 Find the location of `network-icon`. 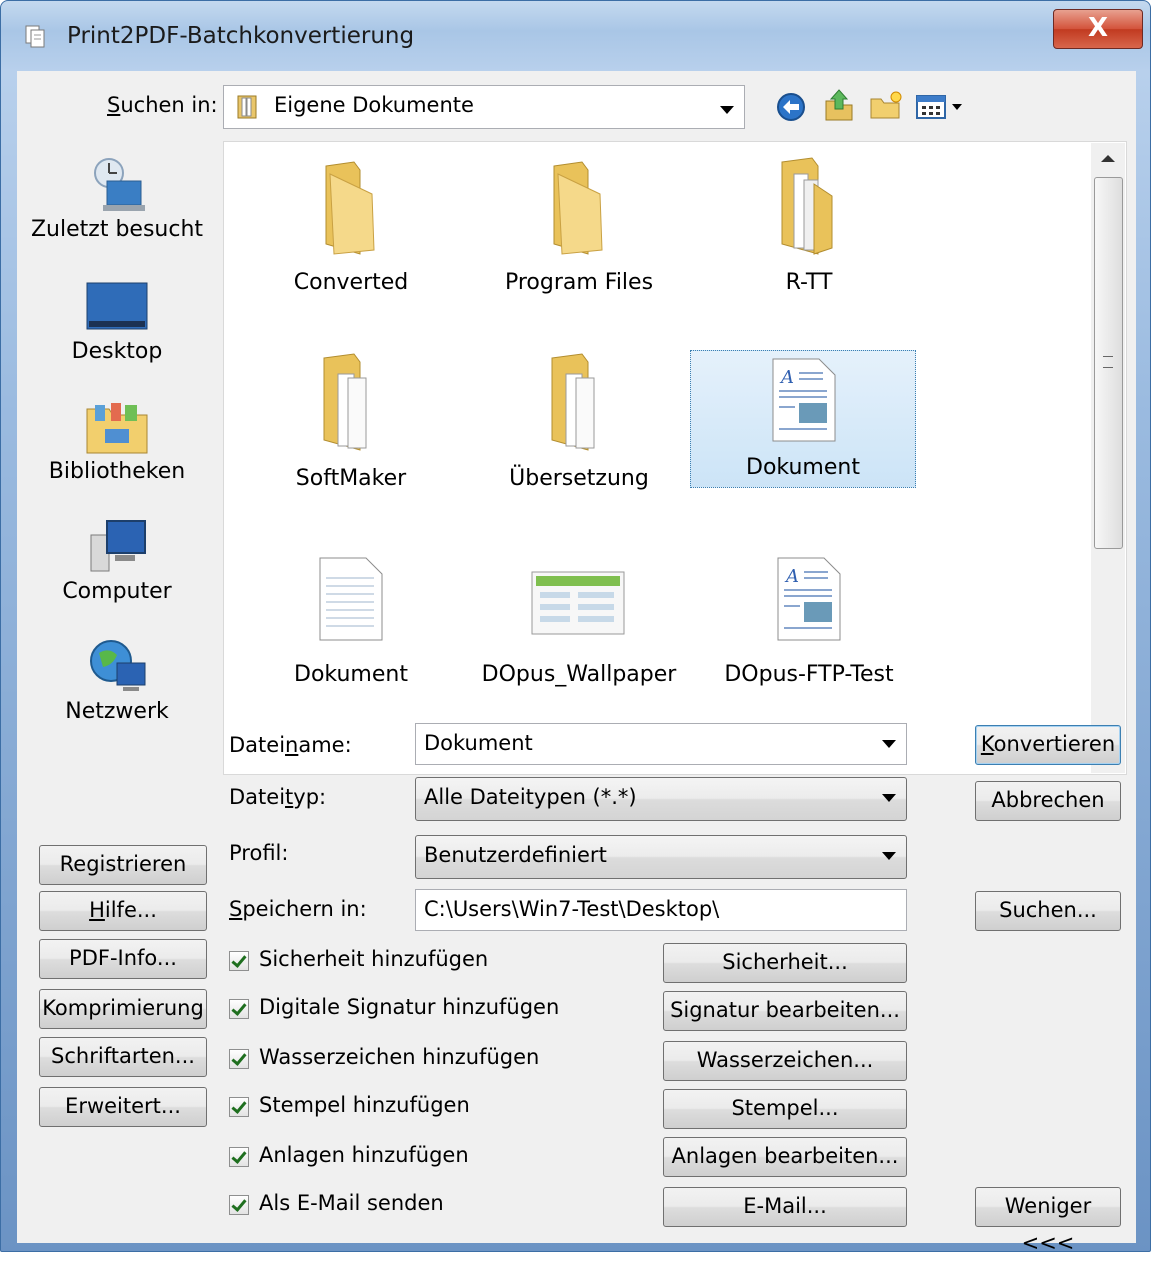

network-icon is located at coordinates (118, 665).